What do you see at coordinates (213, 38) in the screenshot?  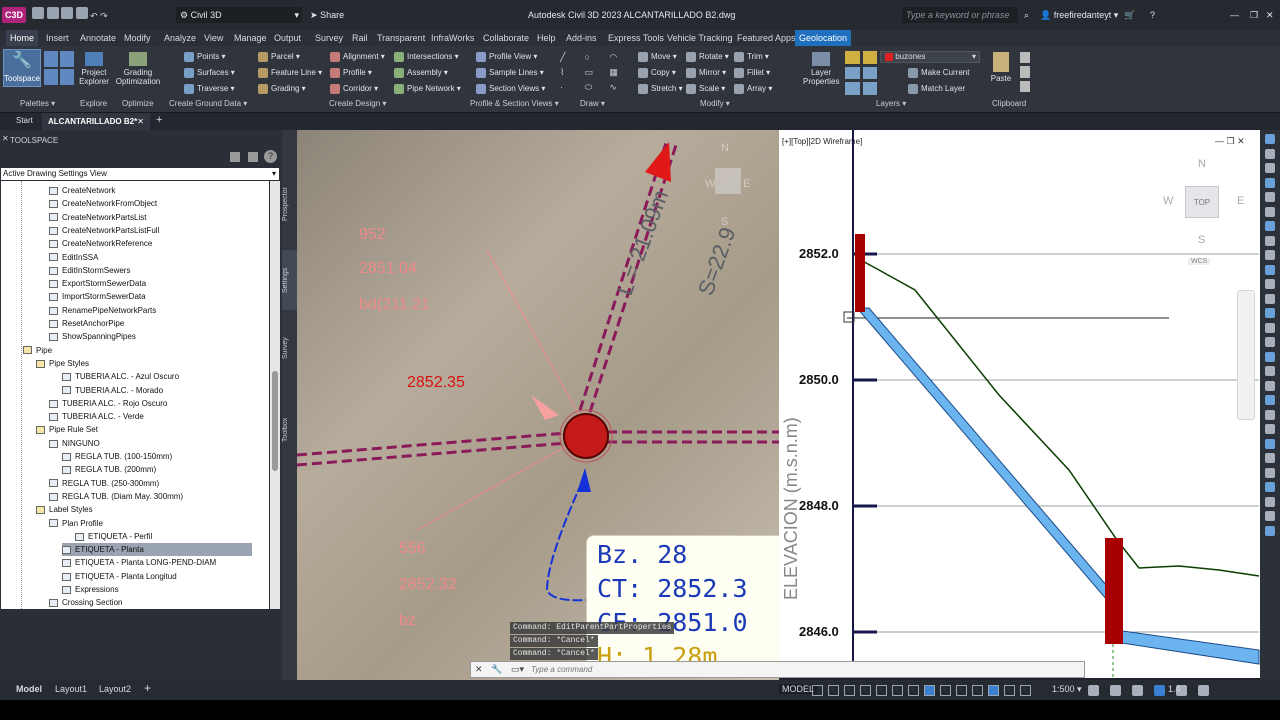 I see `tab-view: View` at bounding box center [213, 38].